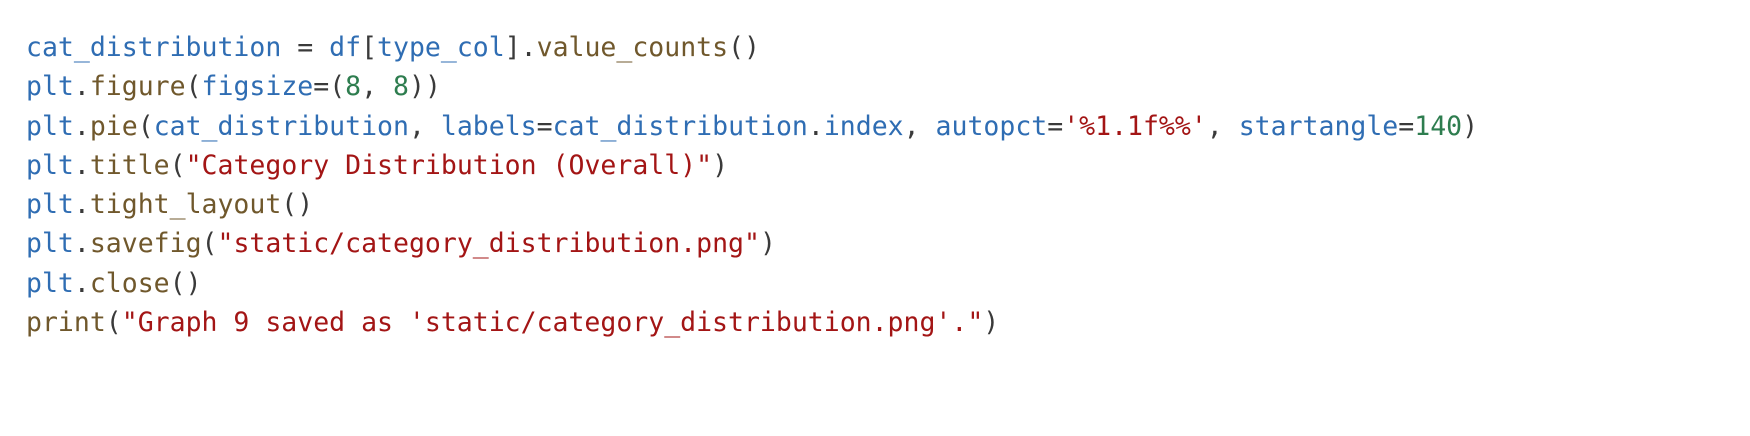 The image size is (1750, 436). What do you see at coordinates (752, 283) in the screenshot?
I see `code-line: plt.close()` at bounding box center [752, 283].